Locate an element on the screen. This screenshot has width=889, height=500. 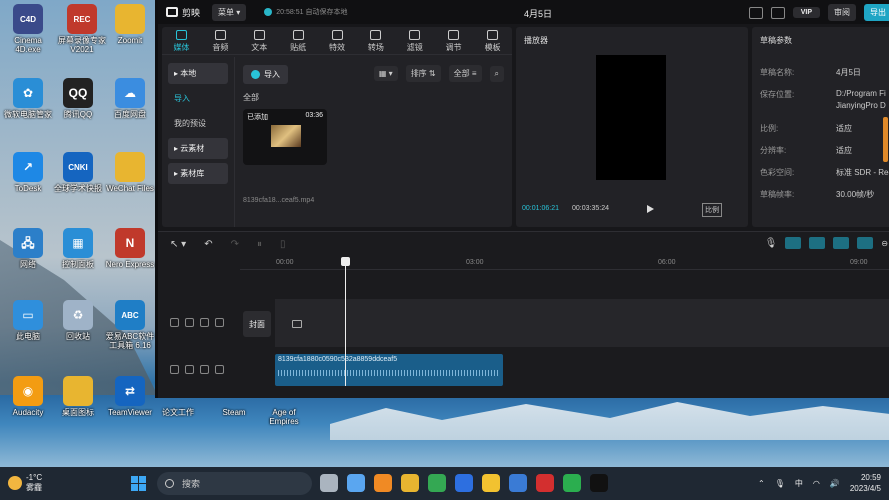
desktop-icon: N Nero Express is located at coordinates (130, 248).